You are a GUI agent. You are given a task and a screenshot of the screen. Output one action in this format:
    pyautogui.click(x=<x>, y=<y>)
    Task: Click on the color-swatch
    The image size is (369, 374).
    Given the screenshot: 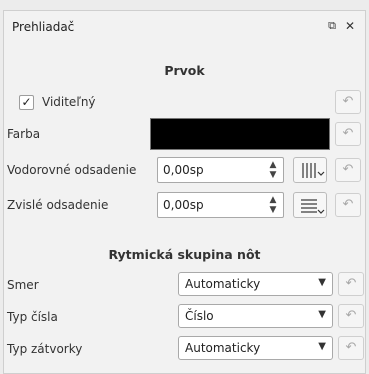 What is the action you would take?
    pyautogui.click(x=240, y=134)
    